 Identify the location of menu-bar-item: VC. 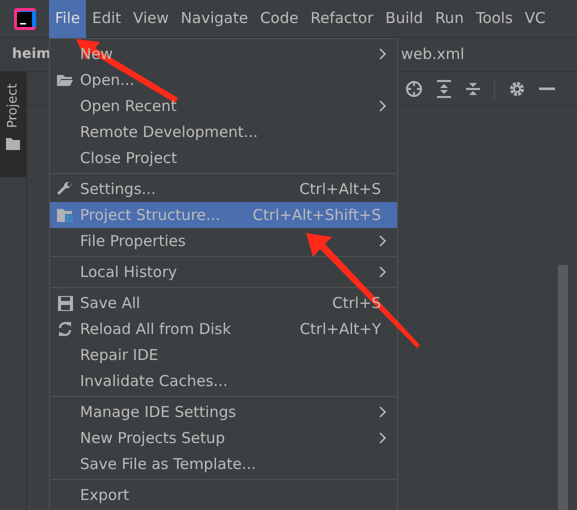
(535, 19).